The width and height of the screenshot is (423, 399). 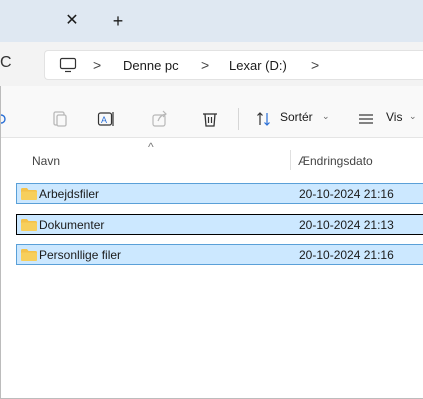 I want to click on sort-indicator-icon: ^, so click(x=151, y=147).